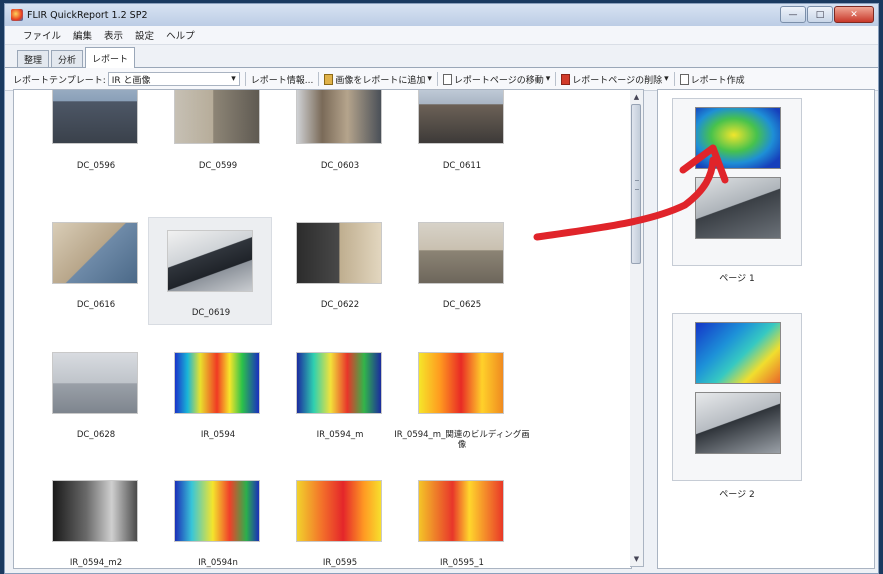 Image resolution: width=883 pixels, height=574 pixels. What do you see at coordinates (180, 35) in the screenshot?
I see `menu-help: ヘルプ` at bounding box center [180, 35].